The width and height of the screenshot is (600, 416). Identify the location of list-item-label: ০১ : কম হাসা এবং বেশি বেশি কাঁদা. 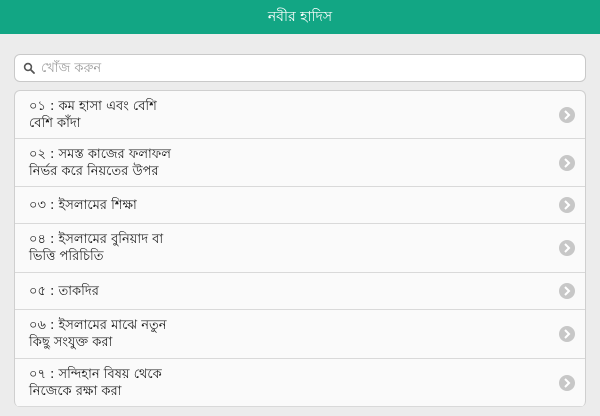
(93, 114).